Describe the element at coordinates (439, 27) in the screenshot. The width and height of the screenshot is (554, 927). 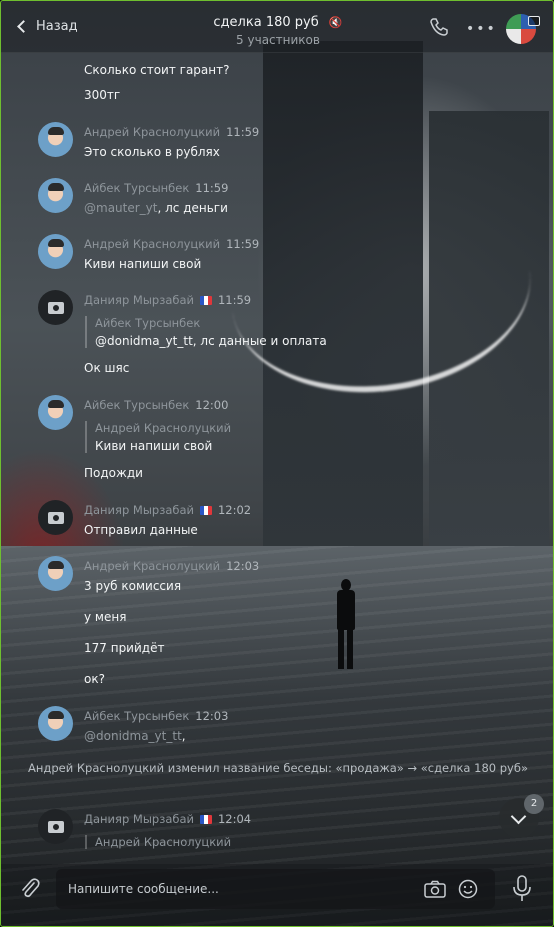
I see `phone-icon` at that location.